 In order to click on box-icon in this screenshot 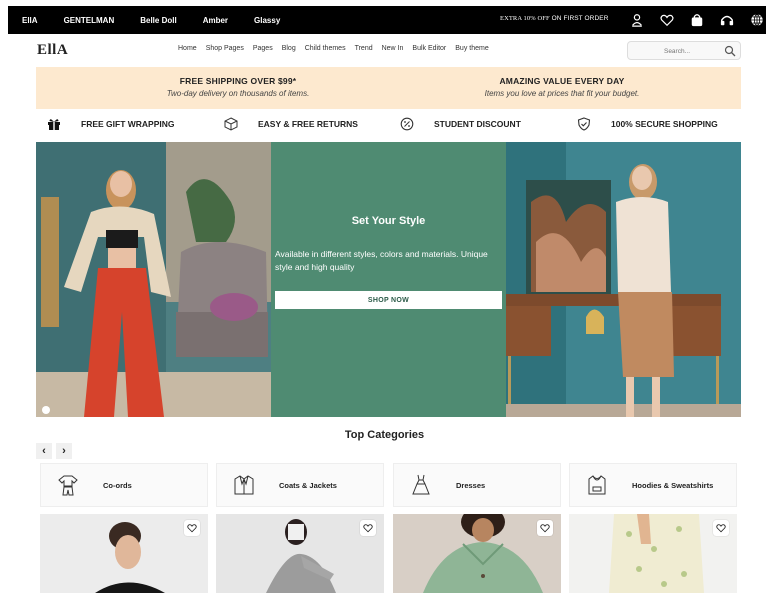, I will do `click(231, 124)`.